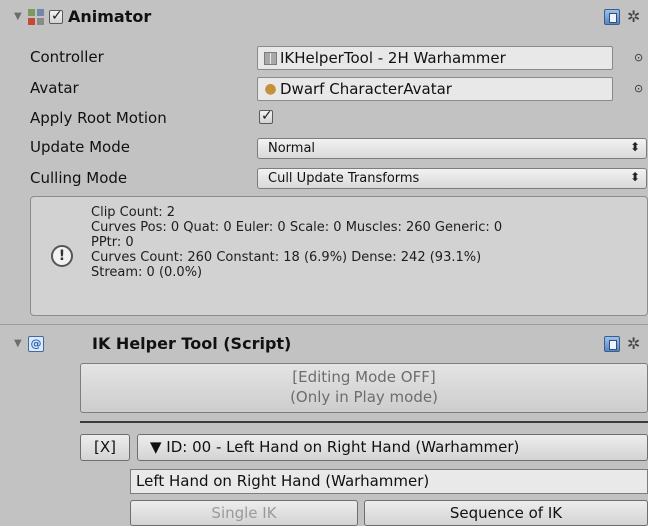  Describe the element at coordinates (324, 343) in the screenshot. I see `script-component-header: ▼ @ IK Helper Tool (Script) ✲` at that location.